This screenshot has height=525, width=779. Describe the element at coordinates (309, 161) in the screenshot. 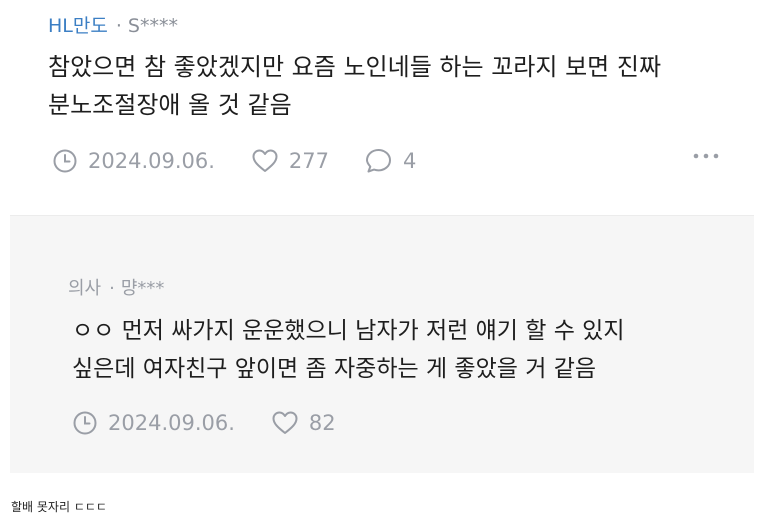

I see `comment-like-count: 277` at that location.